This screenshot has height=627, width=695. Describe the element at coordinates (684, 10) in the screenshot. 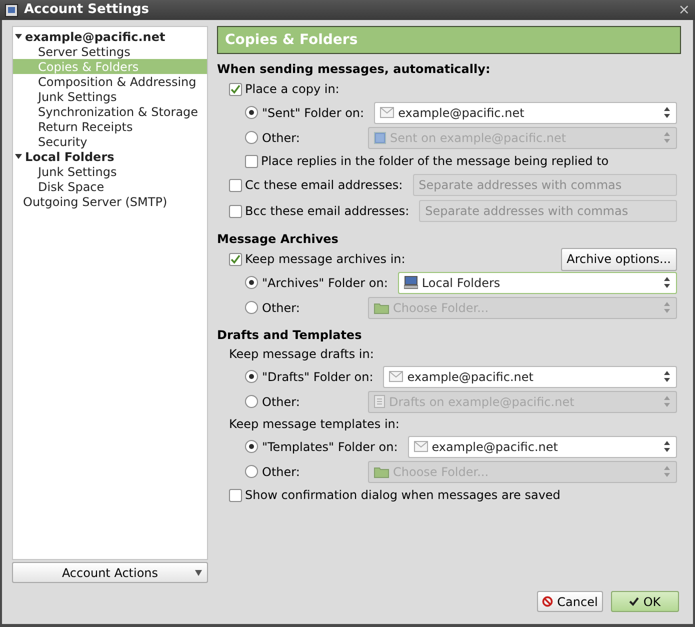

I see `close-button: ×` at that location.